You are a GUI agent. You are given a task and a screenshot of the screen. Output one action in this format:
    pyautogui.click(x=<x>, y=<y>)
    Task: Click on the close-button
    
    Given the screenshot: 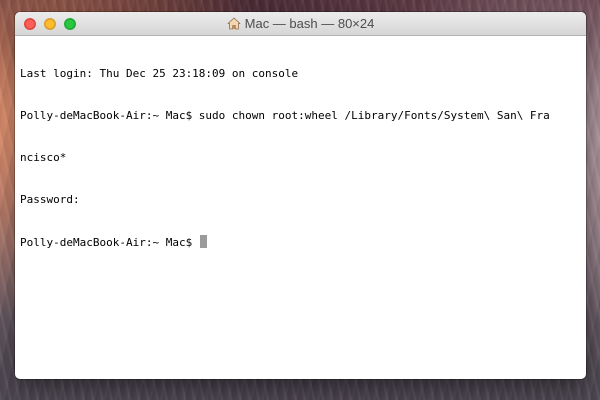 What is the action you would take?
    pyautogui.click(x=30, y=24)
    